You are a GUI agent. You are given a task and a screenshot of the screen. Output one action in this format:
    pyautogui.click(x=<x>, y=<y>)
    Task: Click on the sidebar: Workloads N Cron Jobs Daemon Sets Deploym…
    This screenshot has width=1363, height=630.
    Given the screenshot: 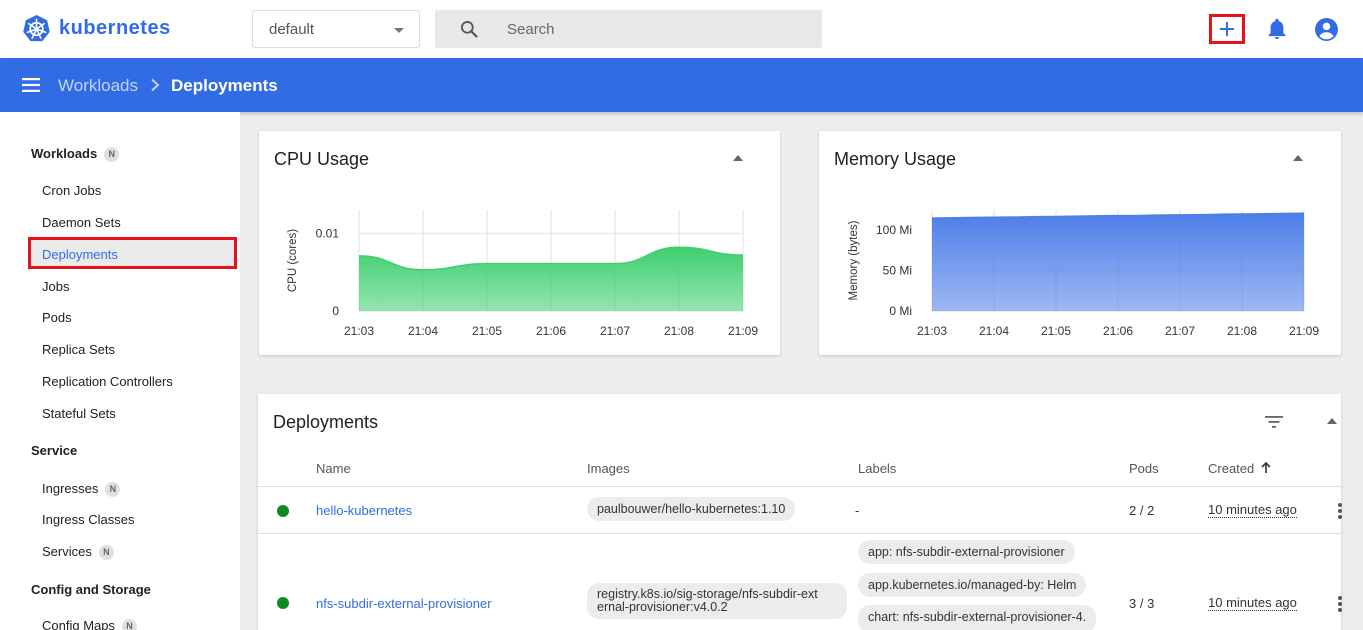 What is the action you would take?
    pyautogui.click(x=120, y=371)
    